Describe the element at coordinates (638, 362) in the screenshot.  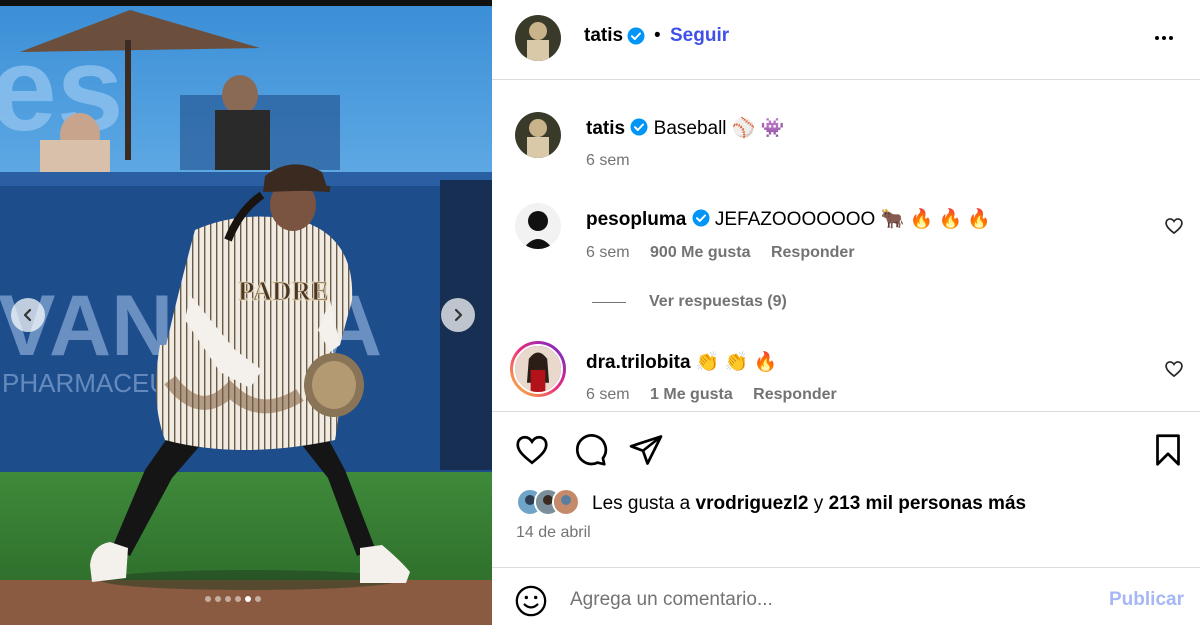
I see `comment-username: dra.trilobita` at that location.